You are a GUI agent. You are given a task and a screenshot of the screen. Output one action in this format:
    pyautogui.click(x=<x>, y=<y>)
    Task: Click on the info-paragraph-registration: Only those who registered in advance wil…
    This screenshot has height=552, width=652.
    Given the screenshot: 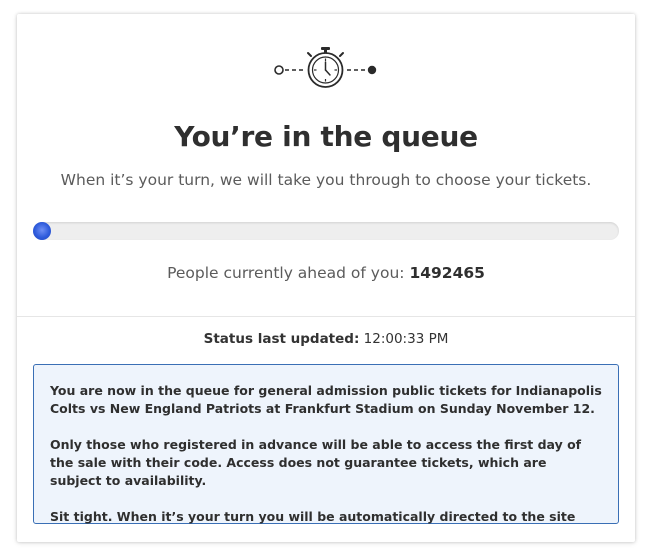 What is the action you would take?
    pyautogui.click(x=316, y=462)
    